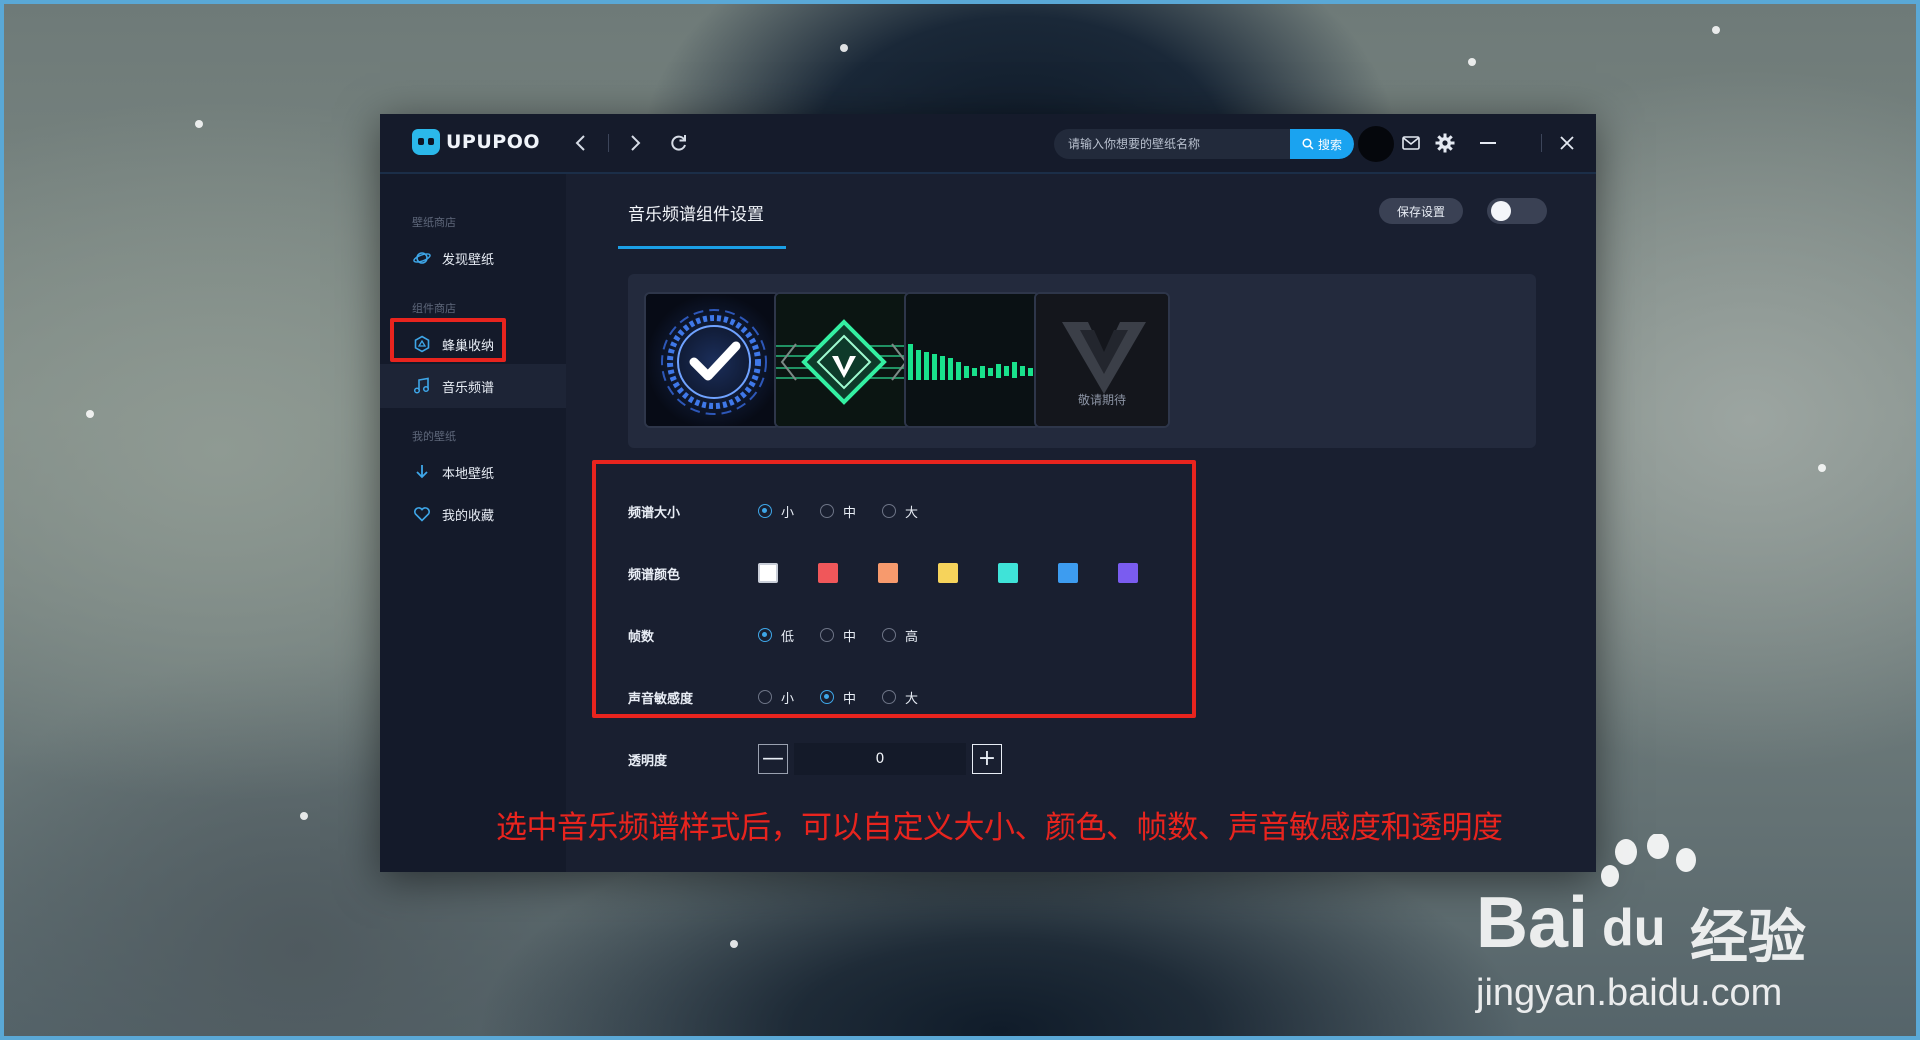 This screenshot has height=1040, width=1920. I want to click on heart-icon, so click(422, 514).